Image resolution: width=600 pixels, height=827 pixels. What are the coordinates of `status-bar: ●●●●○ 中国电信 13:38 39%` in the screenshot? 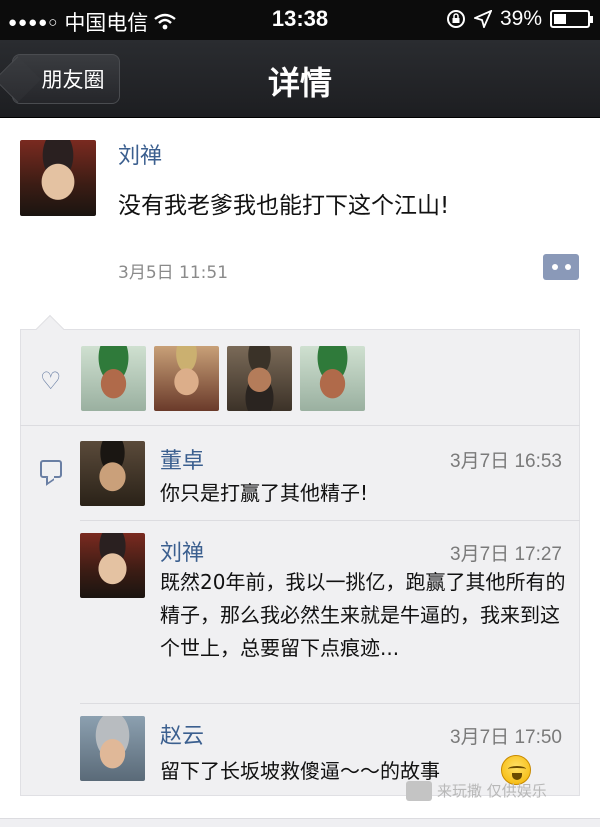 It's located at (300, 20).